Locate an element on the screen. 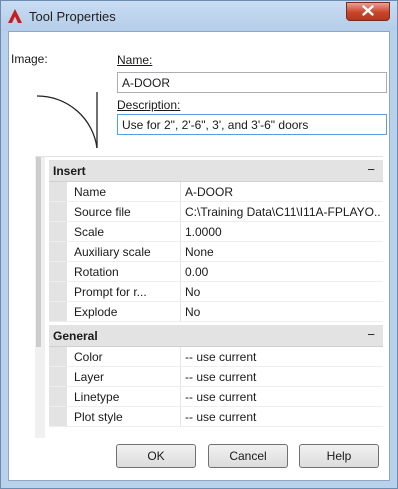 The width and height of the screenshot is (398, 489). property-row: Scale 1.0000 is located at coordinates (216, 232).